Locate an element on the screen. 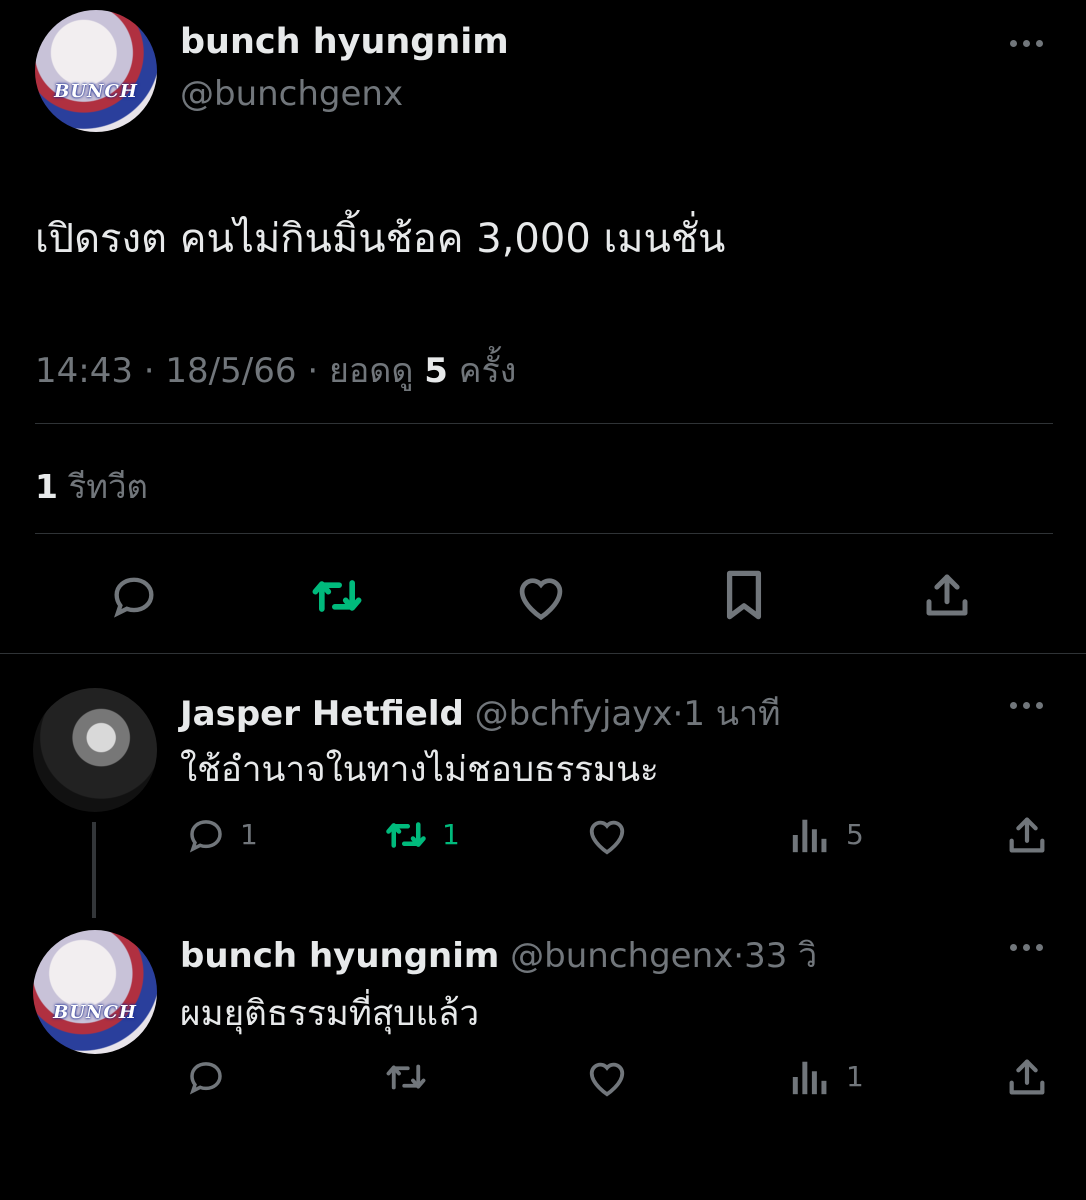 This screenshot has width=1086, height=1200. reply-header: Jasper Hetfield @bchfyjayx·1 นาที is located at coordinates (480, 713).